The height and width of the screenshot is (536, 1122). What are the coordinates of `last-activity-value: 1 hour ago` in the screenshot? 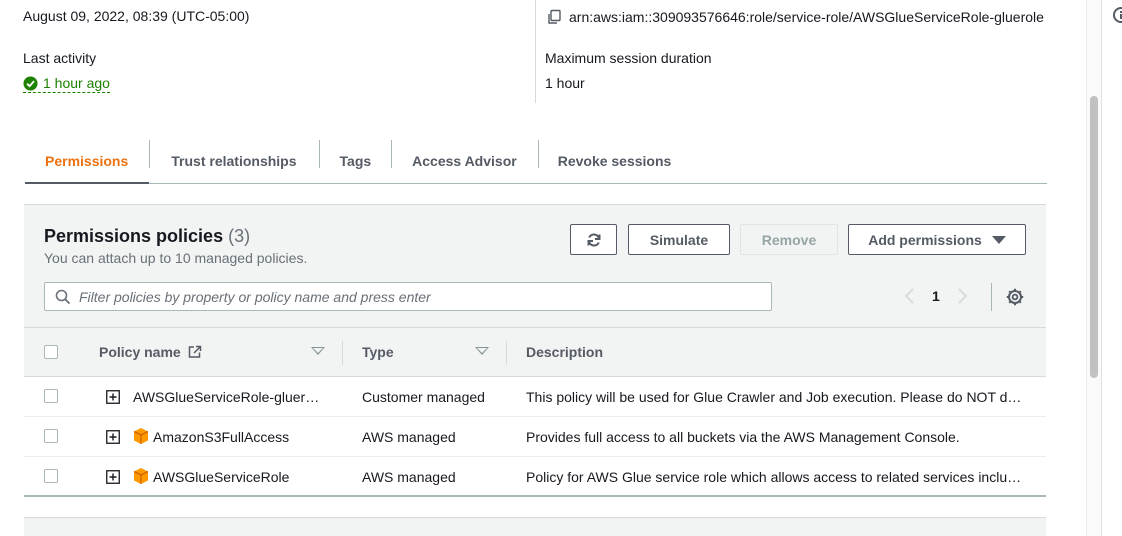 It's located at (66, 84).